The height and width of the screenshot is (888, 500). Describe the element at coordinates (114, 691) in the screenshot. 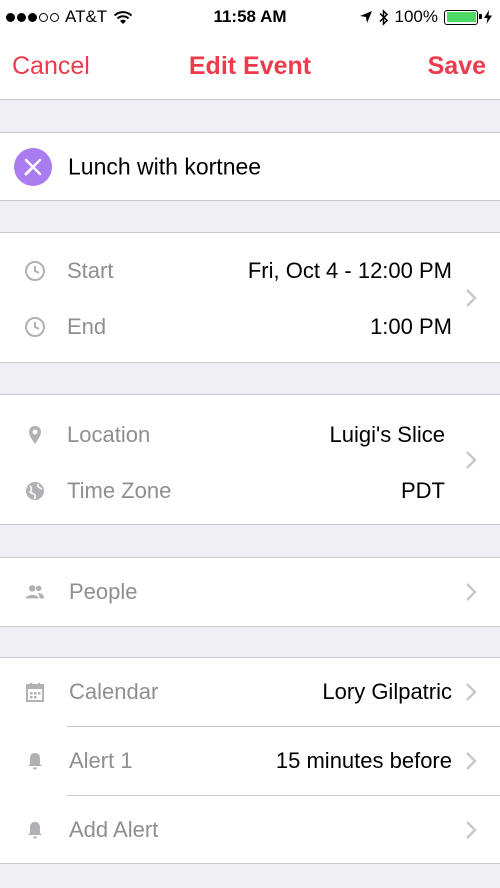

I see `calendar-label: Calendar` at that location.